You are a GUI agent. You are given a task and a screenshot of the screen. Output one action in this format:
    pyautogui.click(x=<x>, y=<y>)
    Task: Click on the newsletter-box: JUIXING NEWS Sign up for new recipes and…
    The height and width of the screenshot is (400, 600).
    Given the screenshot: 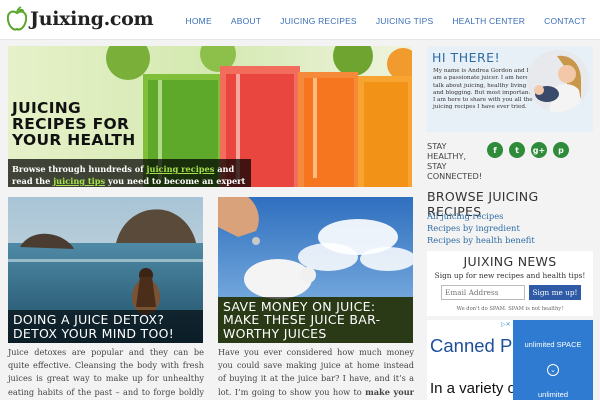 What is the action you would take?
    pyautogui.click(x=510, y=283)
    